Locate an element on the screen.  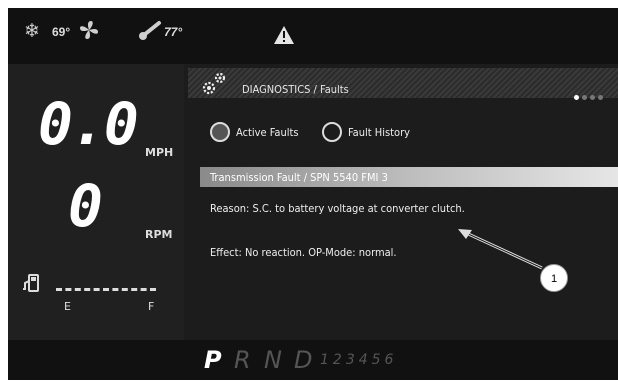
fault-title: Transmission Fault / SPN 5540 FMI 3 is located at coordinates (299, 177).